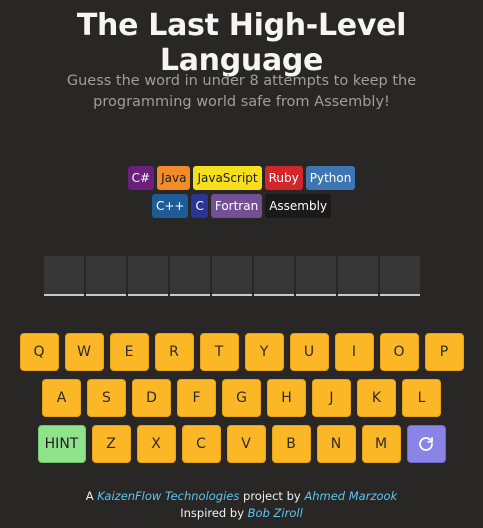  I want to click on key-x: X, so click(156, 444).